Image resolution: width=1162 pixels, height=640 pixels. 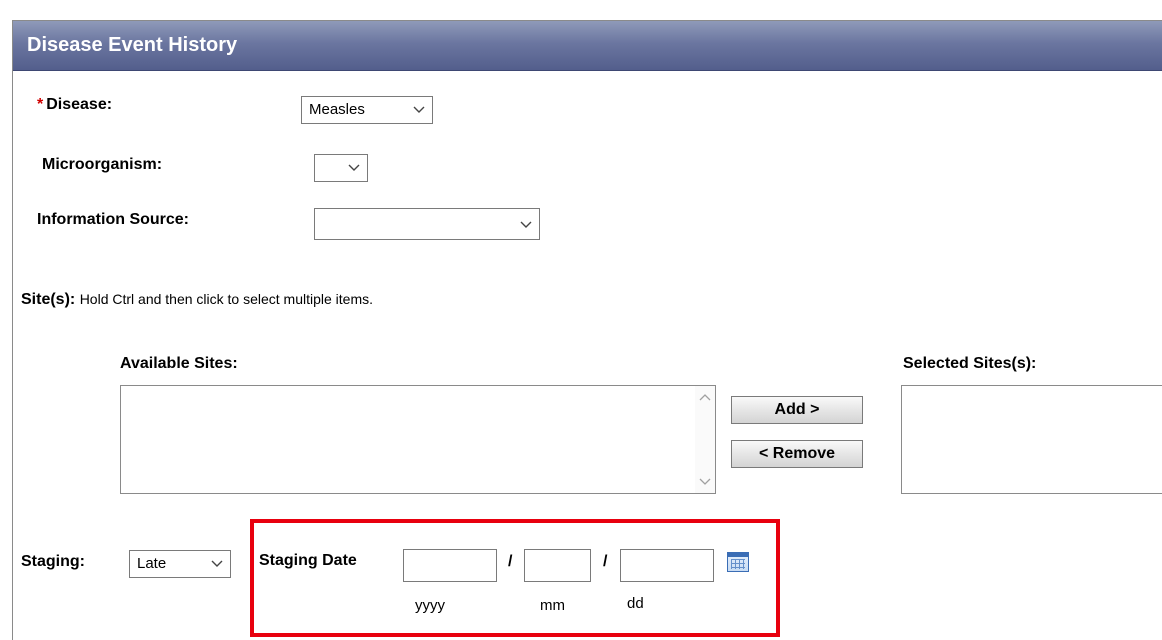 What do you see at coordinates (705, 397) in the screenshot?
I see `scroll-up-icon` at bounding box center [705, 397].